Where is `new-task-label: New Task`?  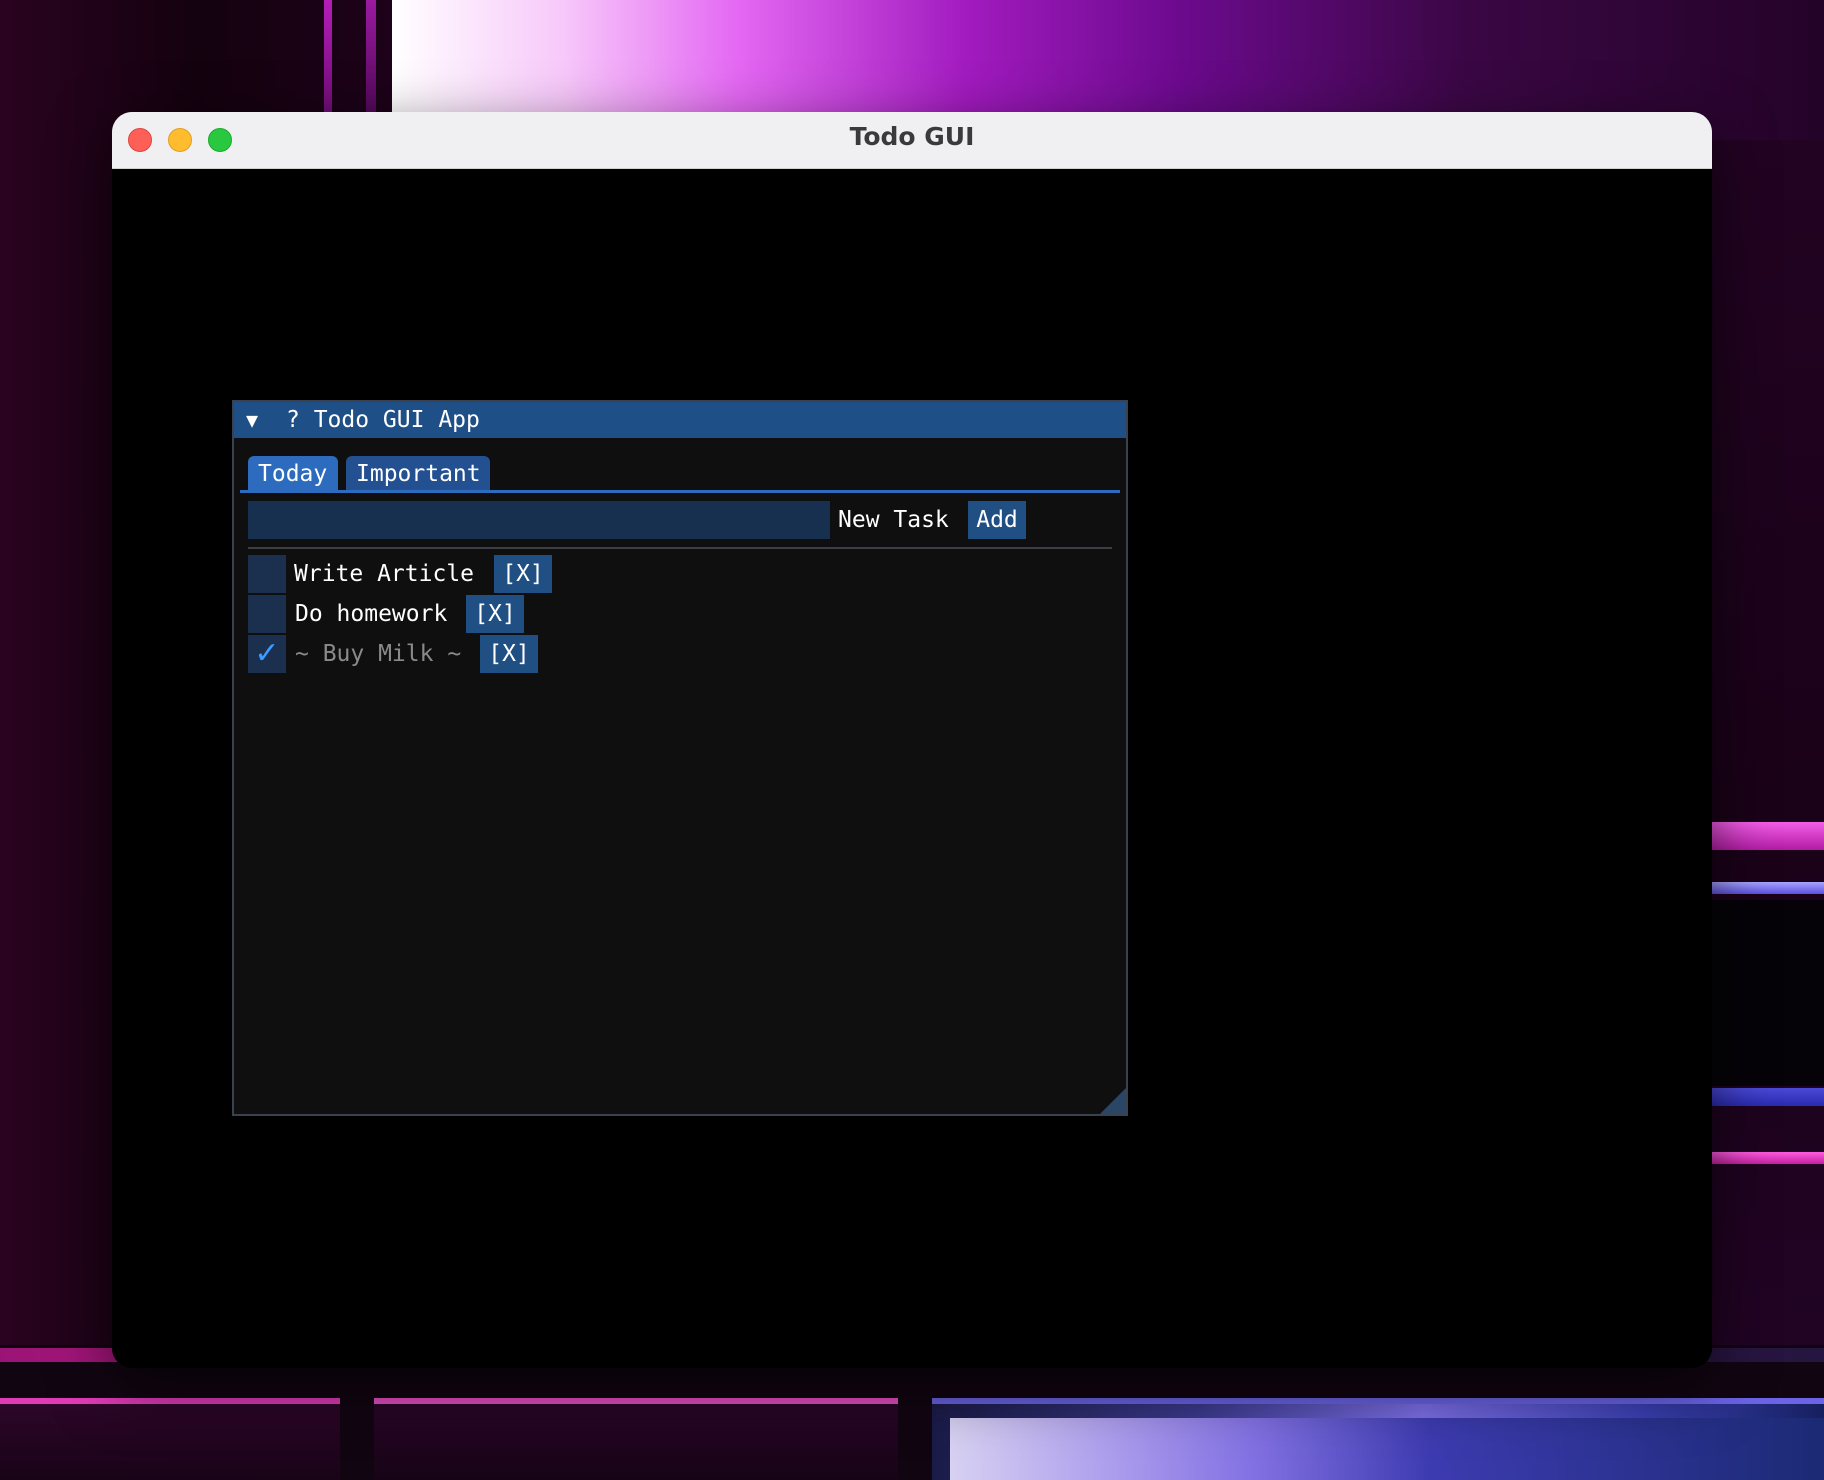 new-task-label: New Task is located at coordinates (893, 520).